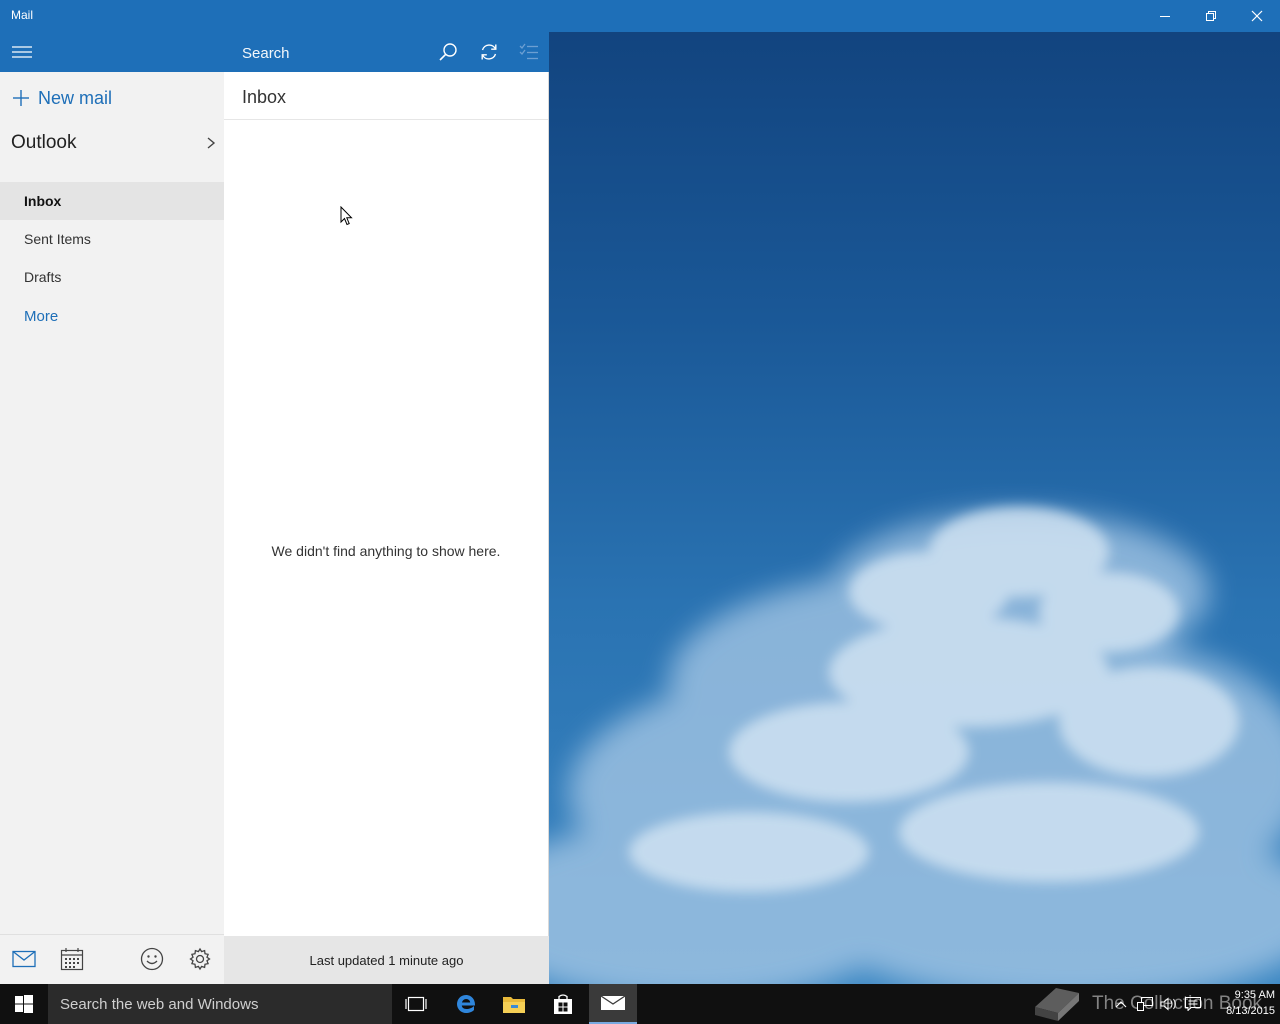 Image resolution: width=1280 pixels, height=1024 pixels. Describe the element at coordinates (1240, 1003) in the screenshot. I see `clock: 9:35 AM 8/13/2015` at that location.